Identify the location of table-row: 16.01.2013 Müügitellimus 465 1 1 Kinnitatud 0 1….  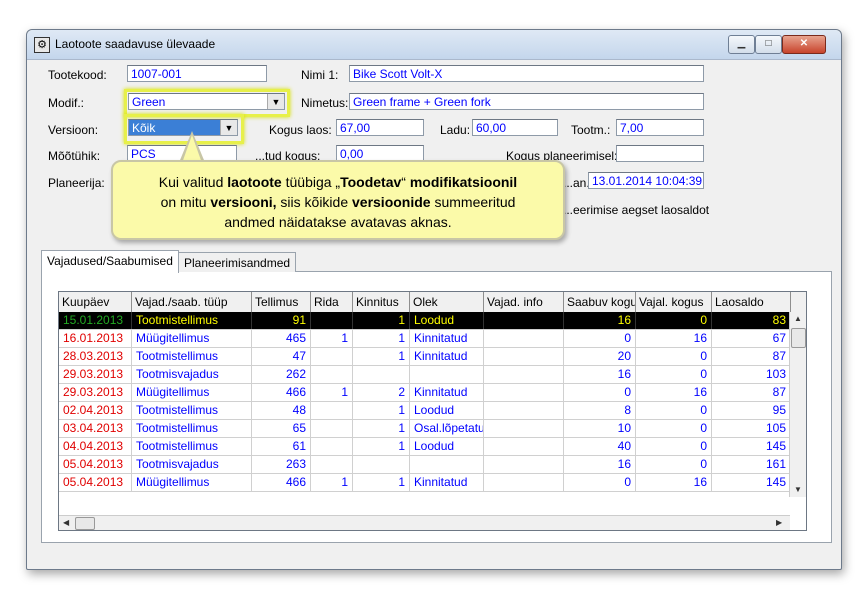
(425, 339).